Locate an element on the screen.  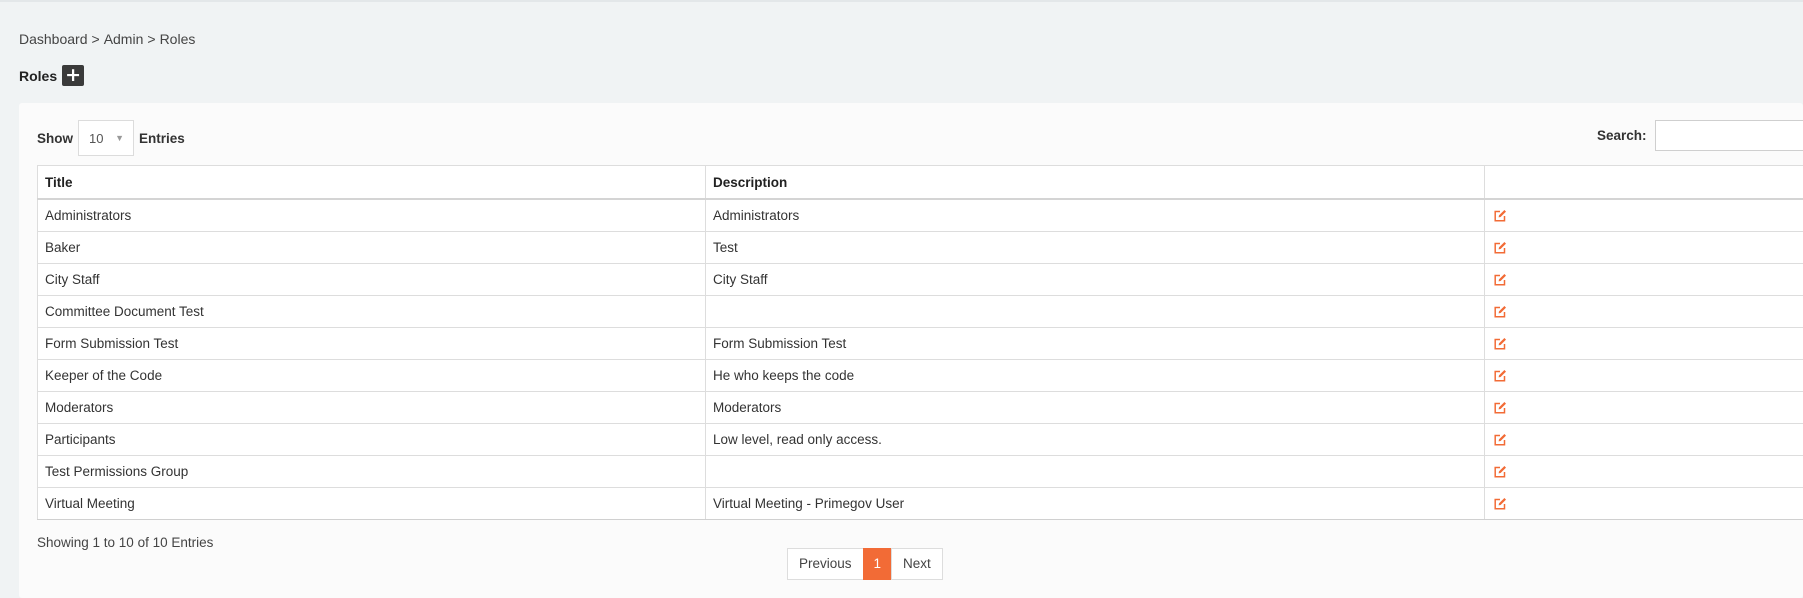
role-description: Test is located at coordinates (1095, 247).